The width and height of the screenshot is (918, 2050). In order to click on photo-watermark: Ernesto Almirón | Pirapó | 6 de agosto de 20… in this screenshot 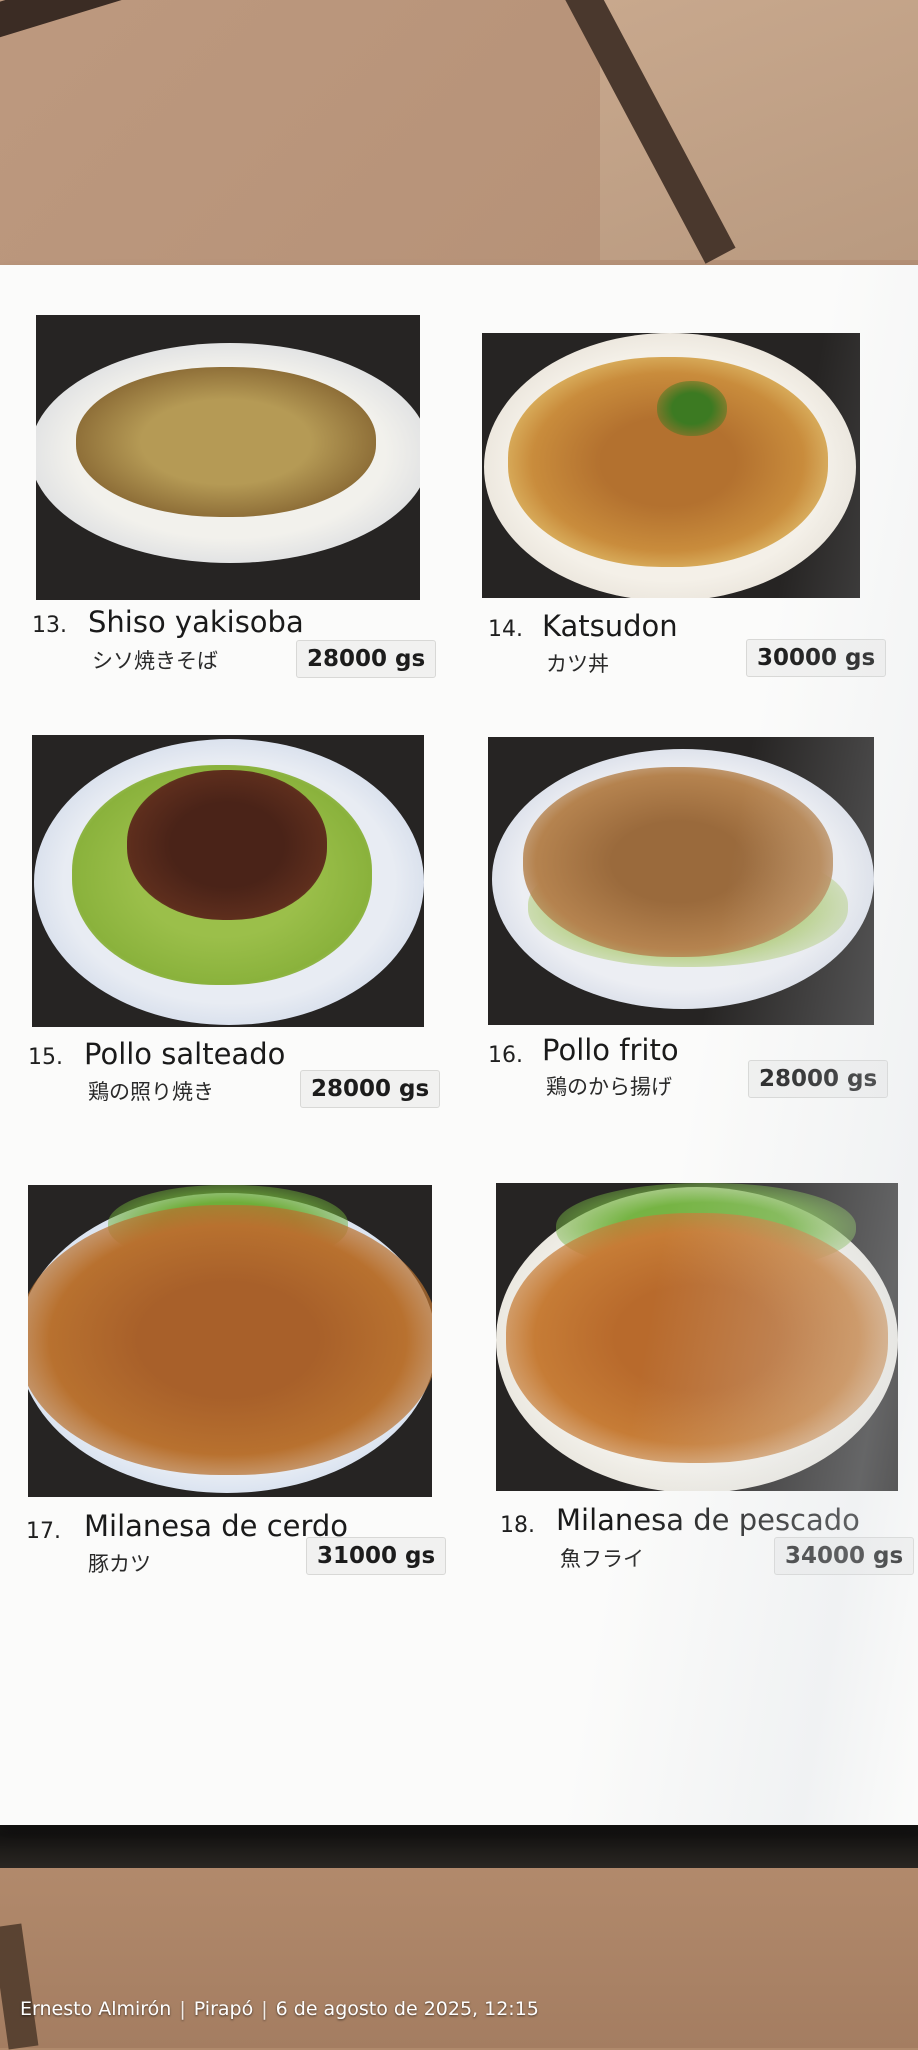, I will do `click(279, 2009)`.